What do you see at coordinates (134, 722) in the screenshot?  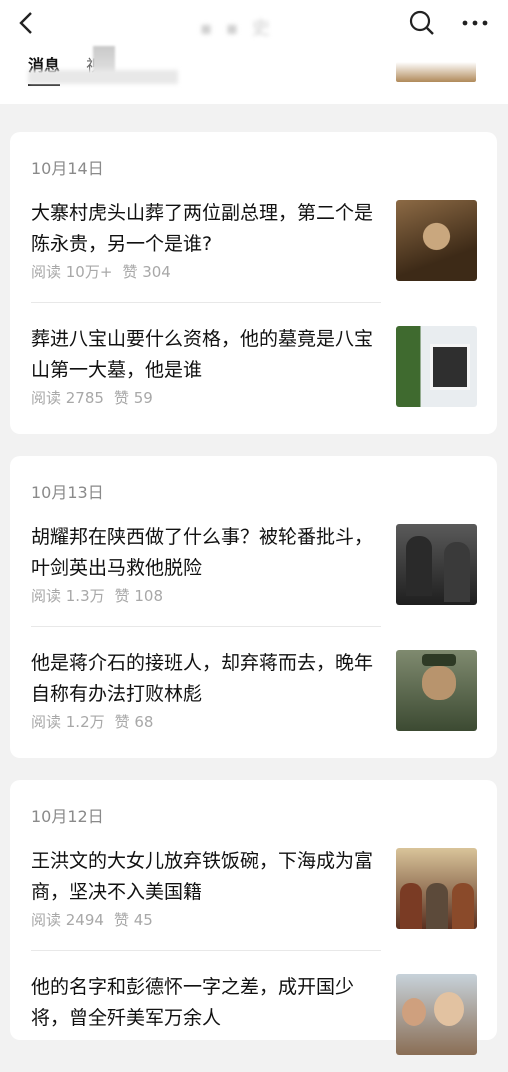 I see `like-count: 赞 68` at bounding box center [134, 722].